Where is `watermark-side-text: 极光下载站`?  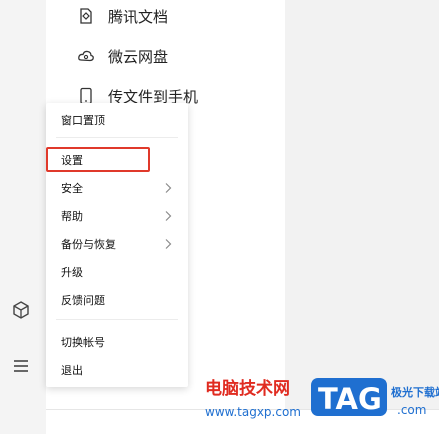 watermark-side-text: 极光下载站 is located at coordinates (415, 392).